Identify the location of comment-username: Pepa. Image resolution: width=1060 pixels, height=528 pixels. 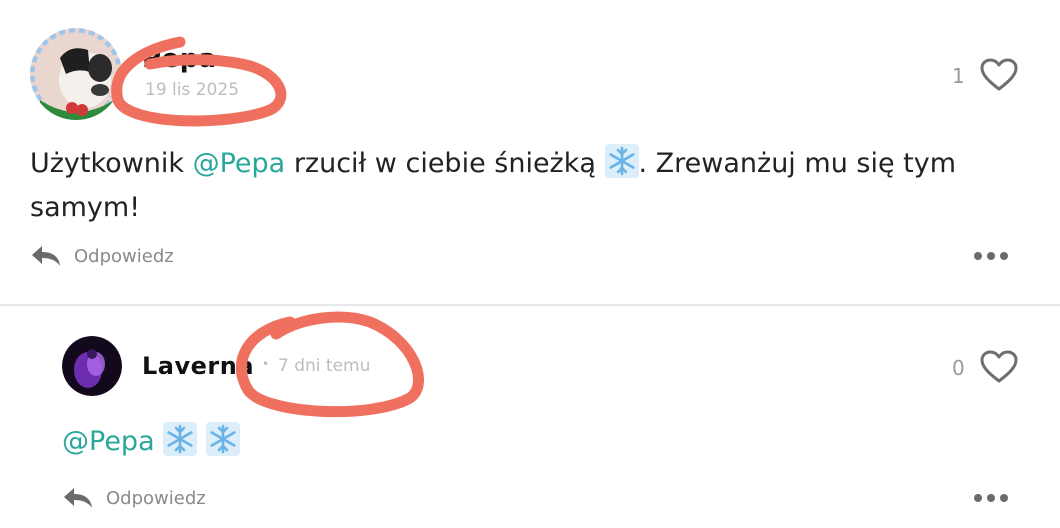
(179, 59).